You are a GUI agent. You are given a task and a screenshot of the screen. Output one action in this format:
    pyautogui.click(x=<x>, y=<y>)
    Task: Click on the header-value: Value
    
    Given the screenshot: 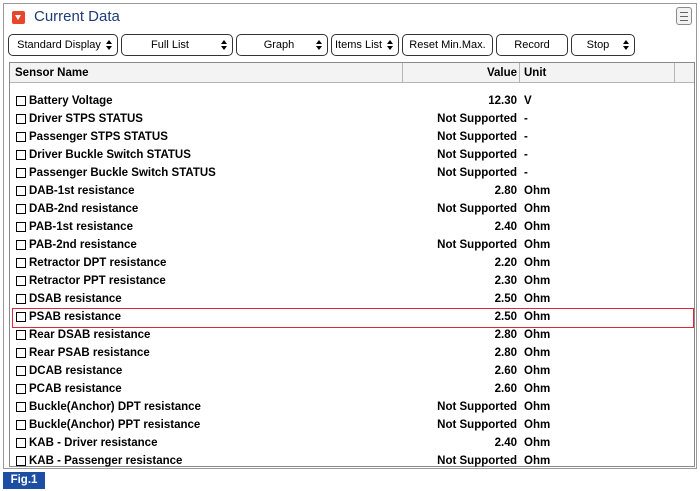 What is the action you would take?
    pyautogui.click(x=460, y=73)
    